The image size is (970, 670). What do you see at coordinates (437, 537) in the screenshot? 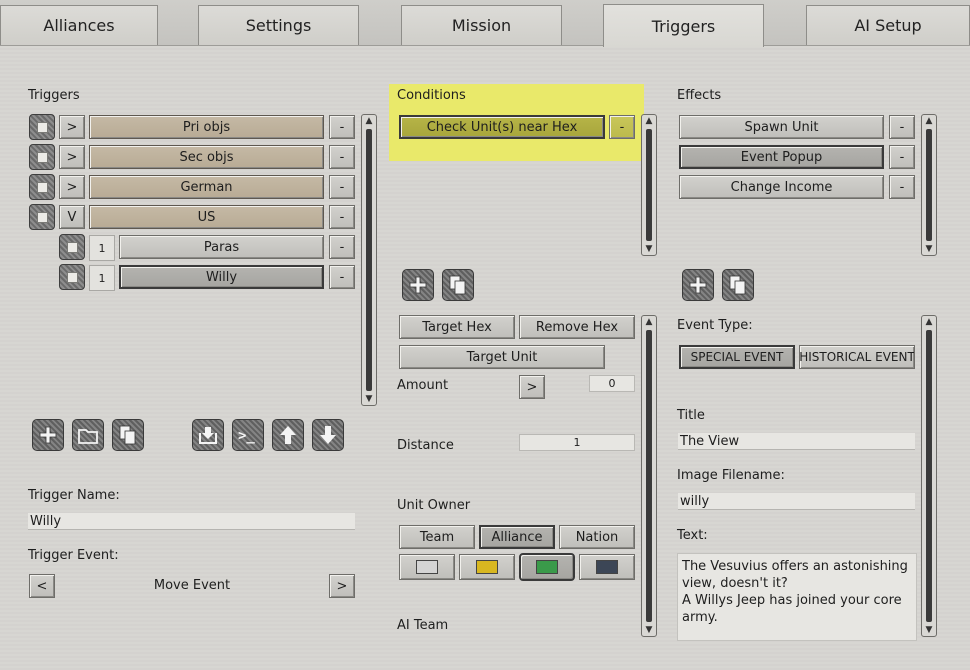
I see `owner-team-button: Team` at bounding box center [437, 537].